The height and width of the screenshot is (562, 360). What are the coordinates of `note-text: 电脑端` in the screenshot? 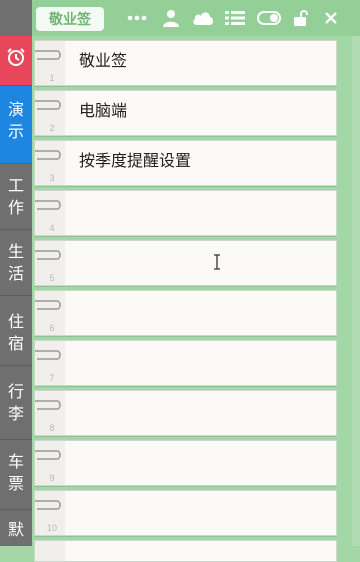 It's located at (103, 113).